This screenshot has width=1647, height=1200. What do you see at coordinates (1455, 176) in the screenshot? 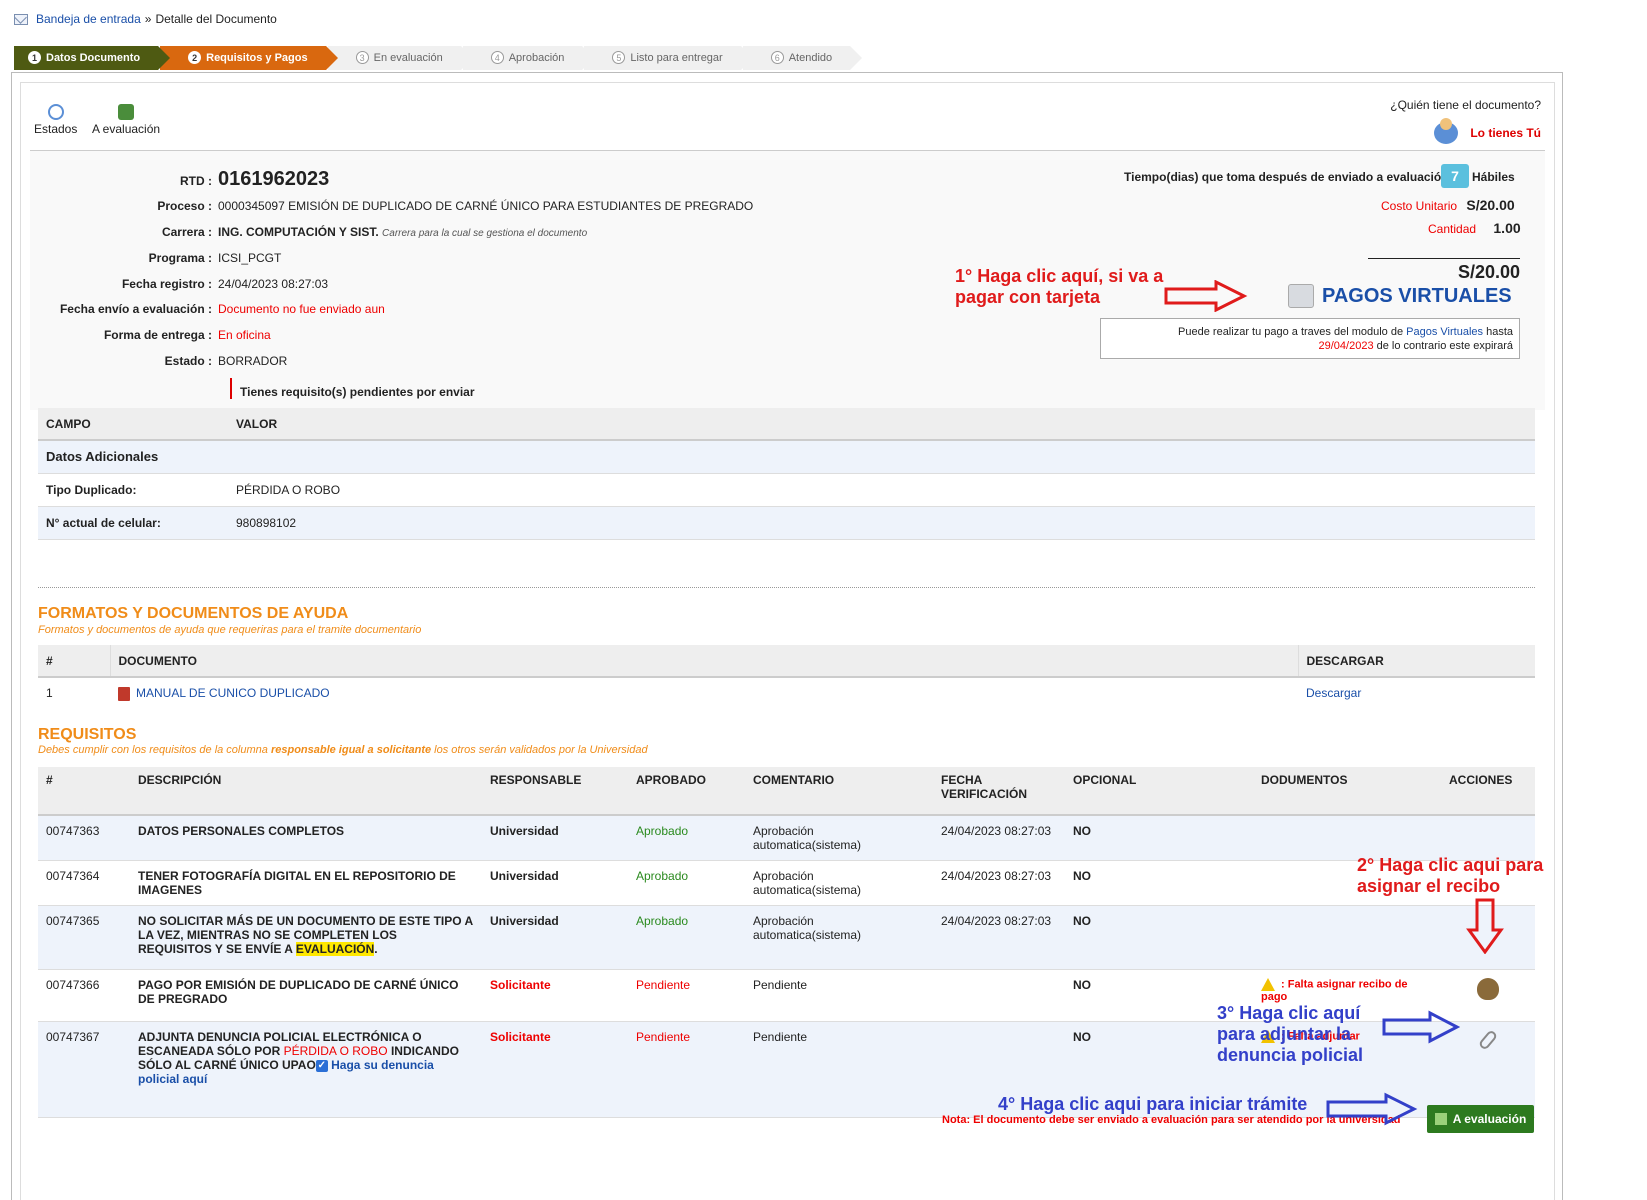
I see `dias-badge: 7` at bounding box center [1455, 176].